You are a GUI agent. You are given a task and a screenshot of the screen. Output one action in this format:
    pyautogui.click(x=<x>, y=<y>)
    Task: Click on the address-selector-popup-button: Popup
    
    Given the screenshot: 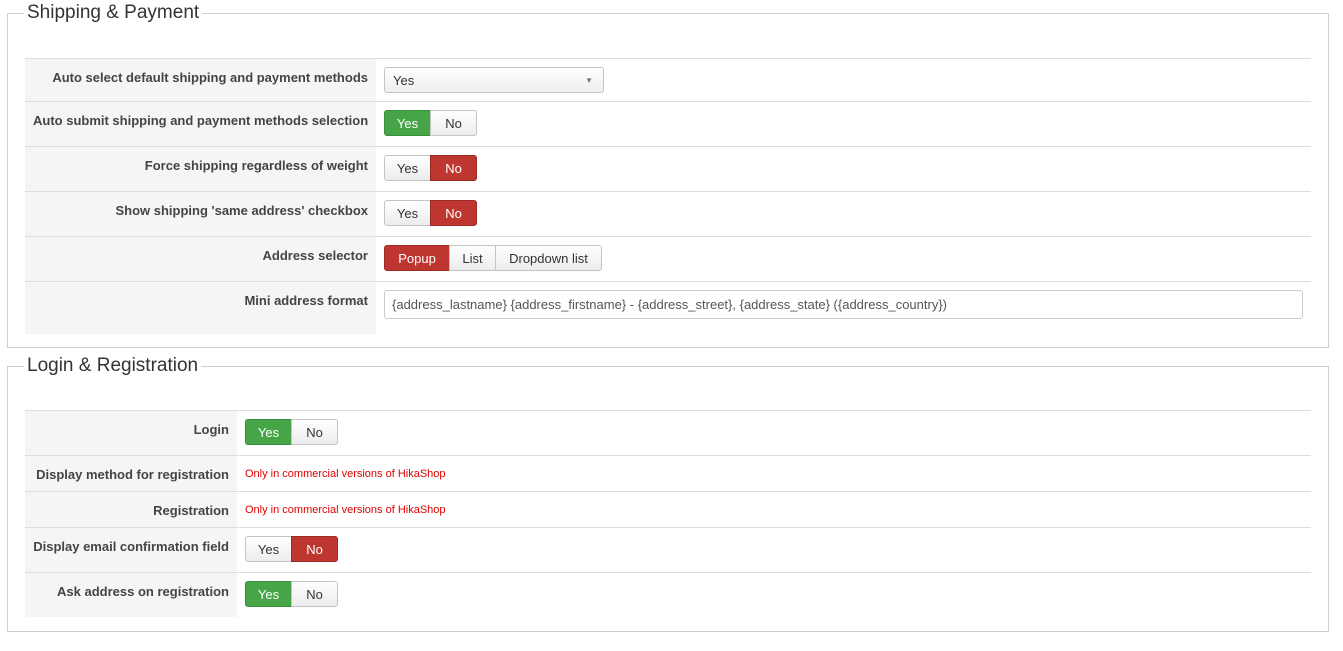 What is the action you would take?
    pyautogui.click(x=417, y=258)
    